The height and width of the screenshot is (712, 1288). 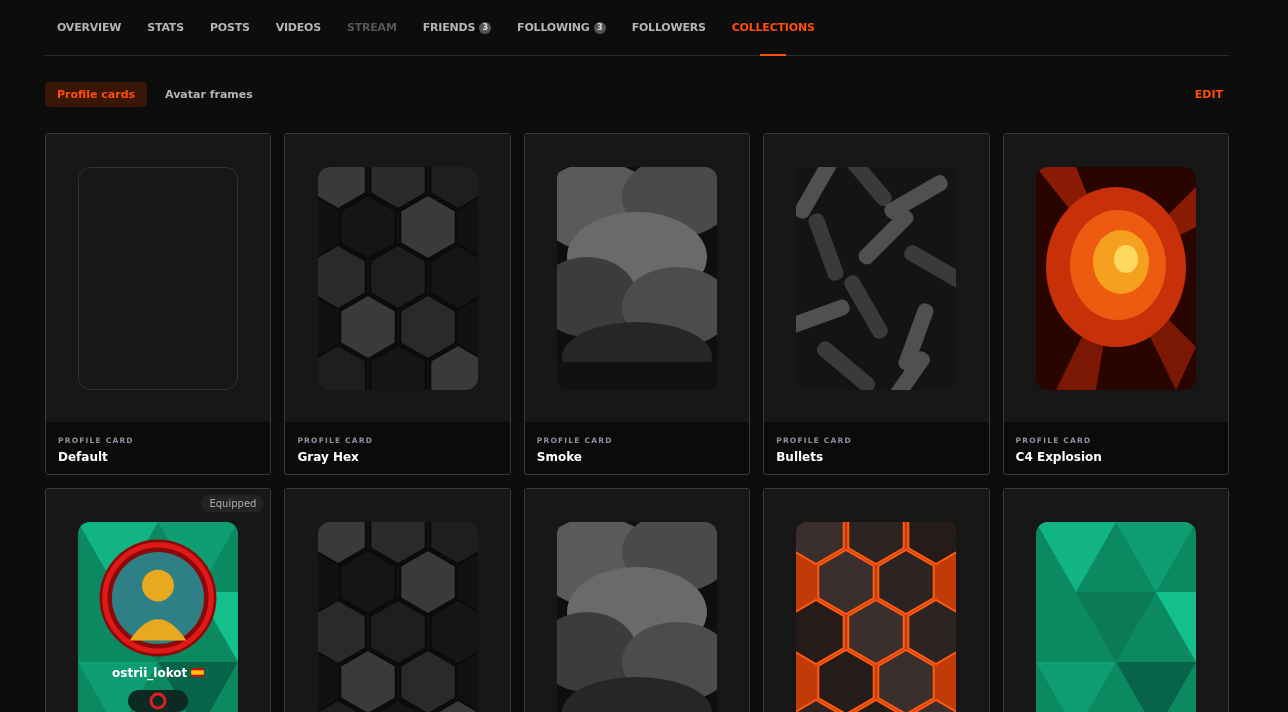 What do you see at coordinates (1059, 457) in the screenshot?
I see `card-name: C4 Explosion` at bounding box center [1059, 457].